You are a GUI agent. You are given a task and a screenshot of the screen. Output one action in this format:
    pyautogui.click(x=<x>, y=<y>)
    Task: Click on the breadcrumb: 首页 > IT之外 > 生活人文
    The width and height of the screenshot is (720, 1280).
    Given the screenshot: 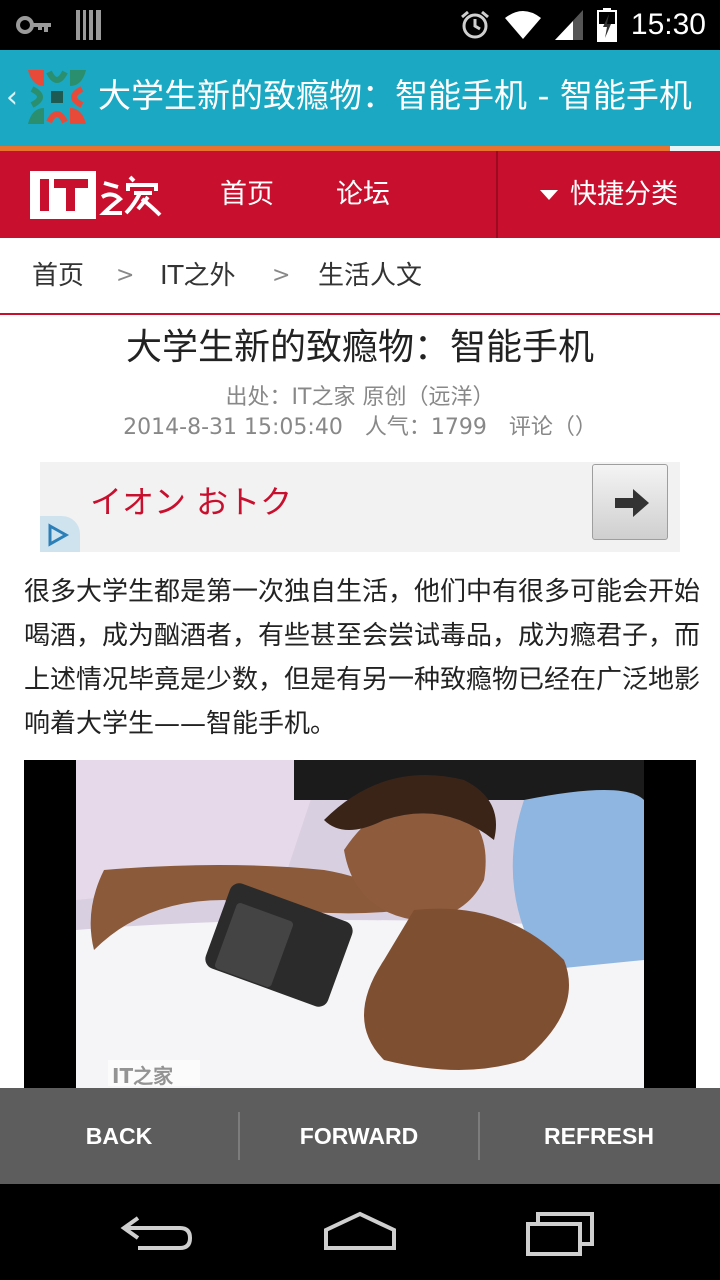 What is the action you would take?
    pyautogui.click(x=360, y=276)
    